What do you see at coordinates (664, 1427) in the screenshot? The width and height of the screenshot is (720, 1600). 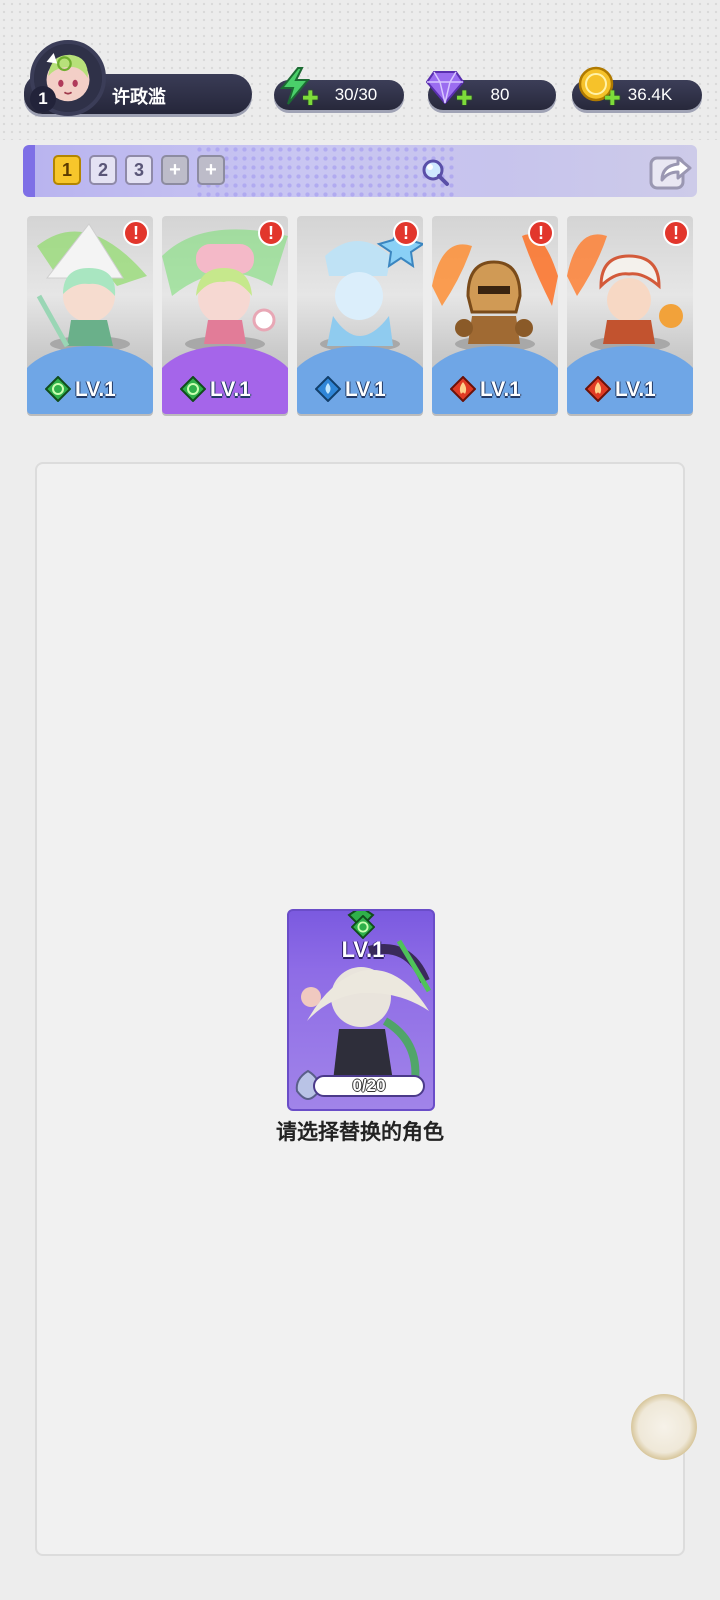 I see `floating-assistant-button` at bounding box center [664, 1427].